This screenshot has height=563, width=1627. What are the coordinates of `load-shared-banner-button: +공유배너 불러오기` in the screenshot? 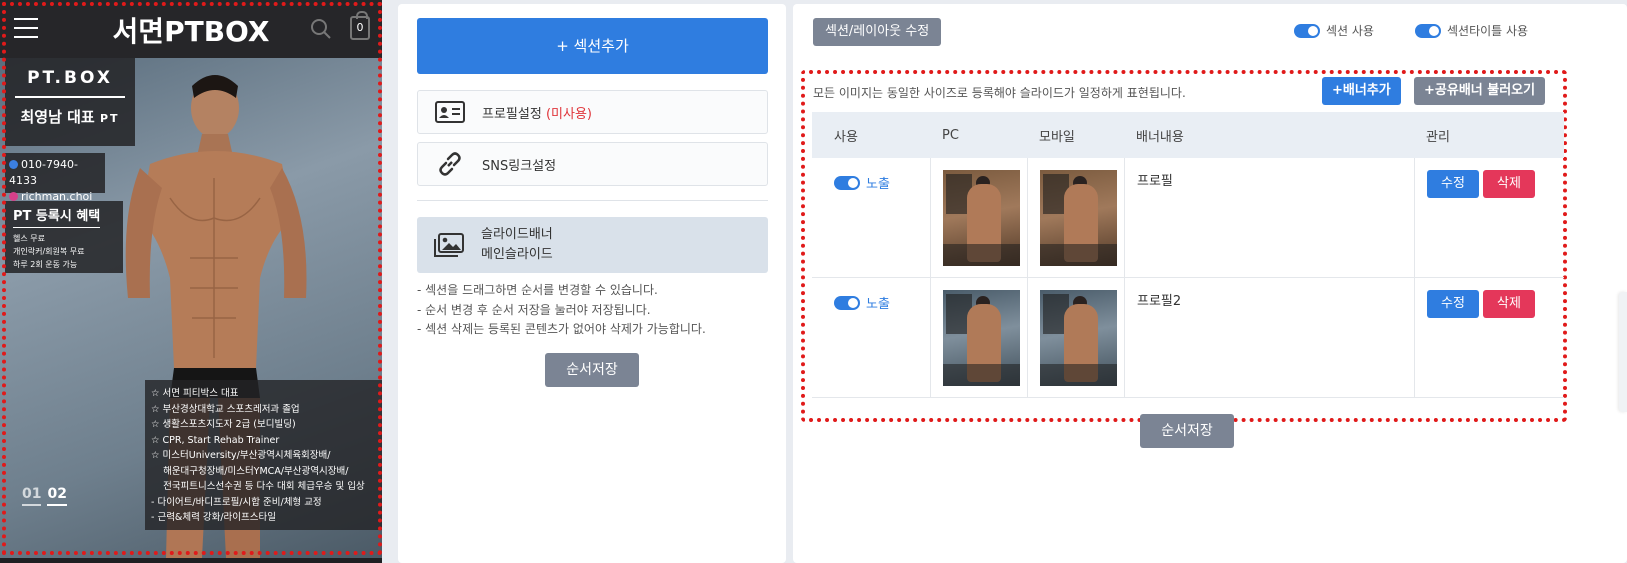 It's located at (1480, 91).